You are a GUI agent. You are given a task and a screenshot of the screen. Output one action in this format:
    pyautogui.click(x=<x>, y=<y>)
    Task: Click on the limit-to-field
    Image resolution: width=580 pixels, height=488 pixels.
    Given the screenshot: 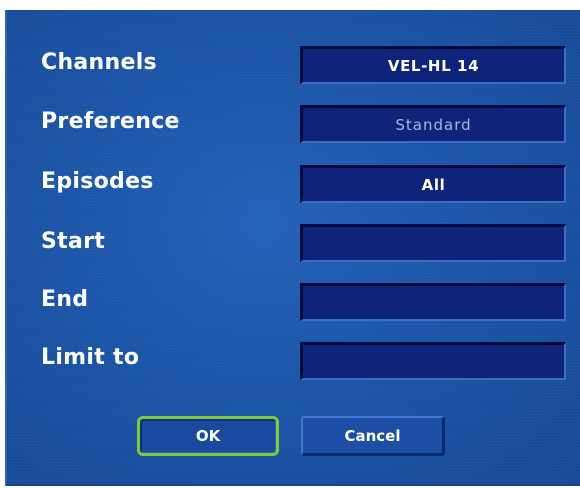 What is the action you would take?
    pyautogui.click(x=433, y=361)
    